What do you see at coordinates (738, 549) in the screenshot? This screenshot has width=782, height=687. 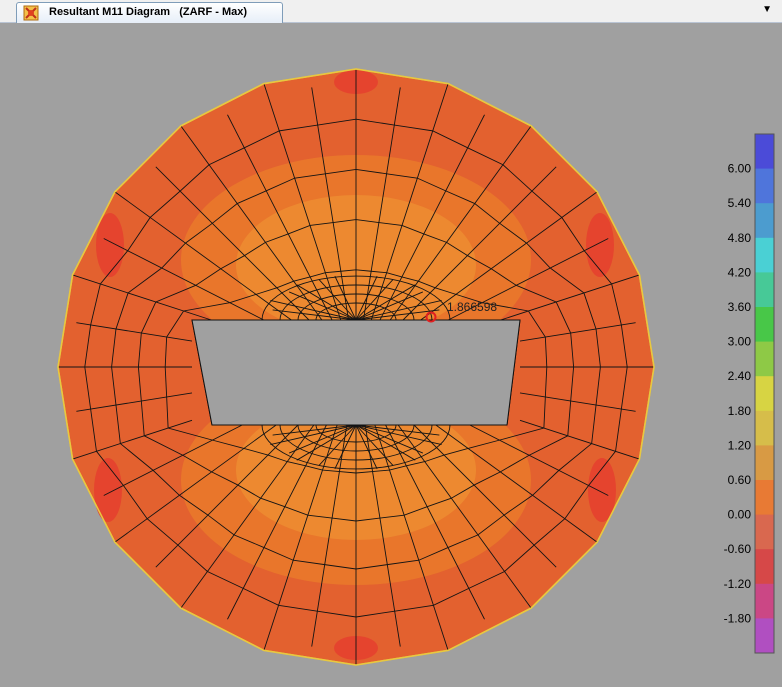 I see `legend-label: -0.60` at bounding box center [738, 549].